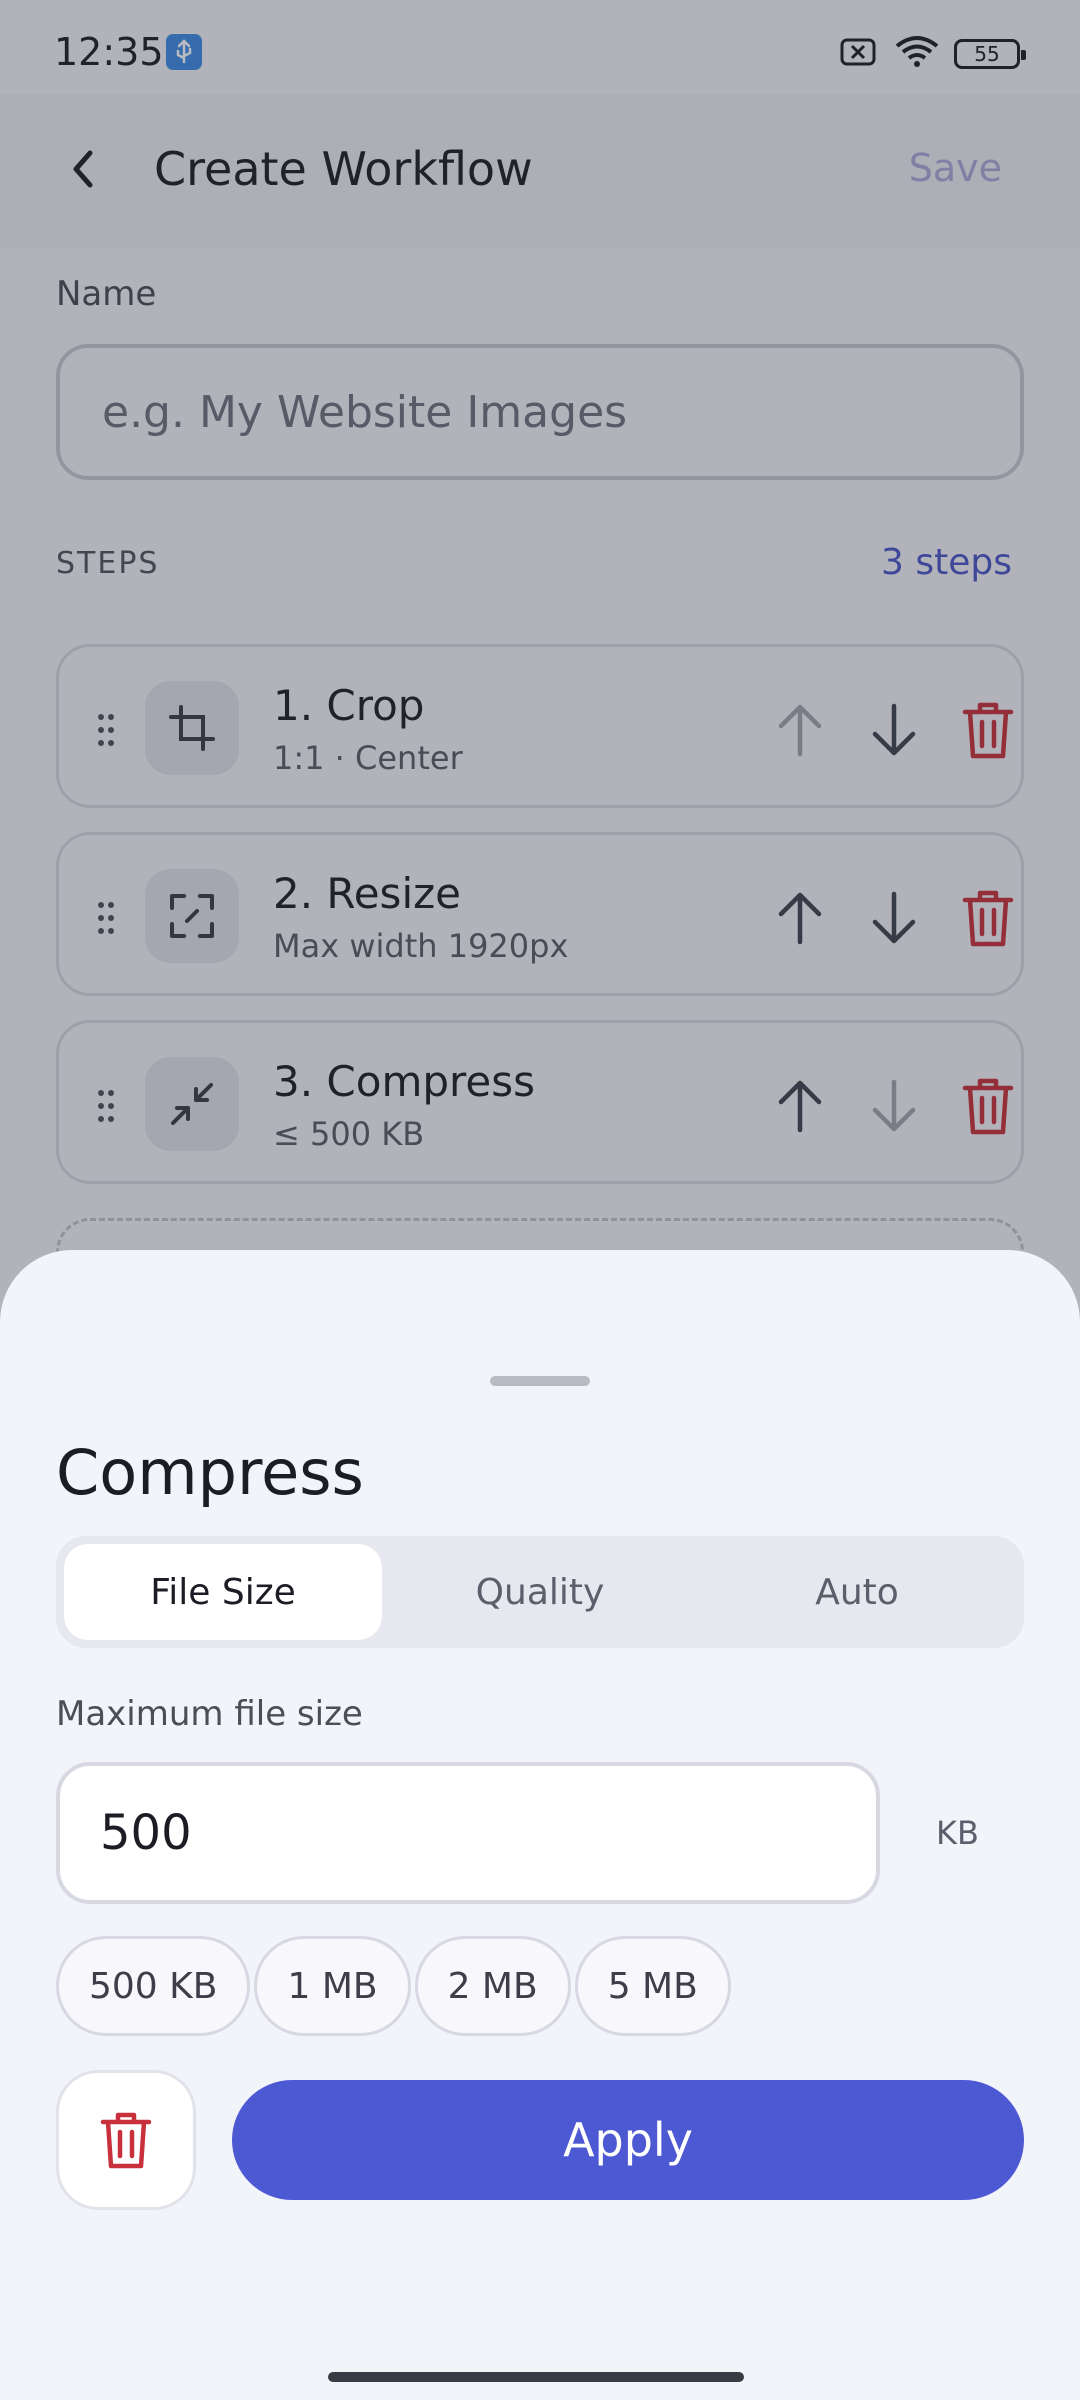 Image resolution: width=1080 pixels, height=2400 pixels. Describe the element at coordinates (957, 1833) in the screenshot. I see `unit-label: KB` at that location.